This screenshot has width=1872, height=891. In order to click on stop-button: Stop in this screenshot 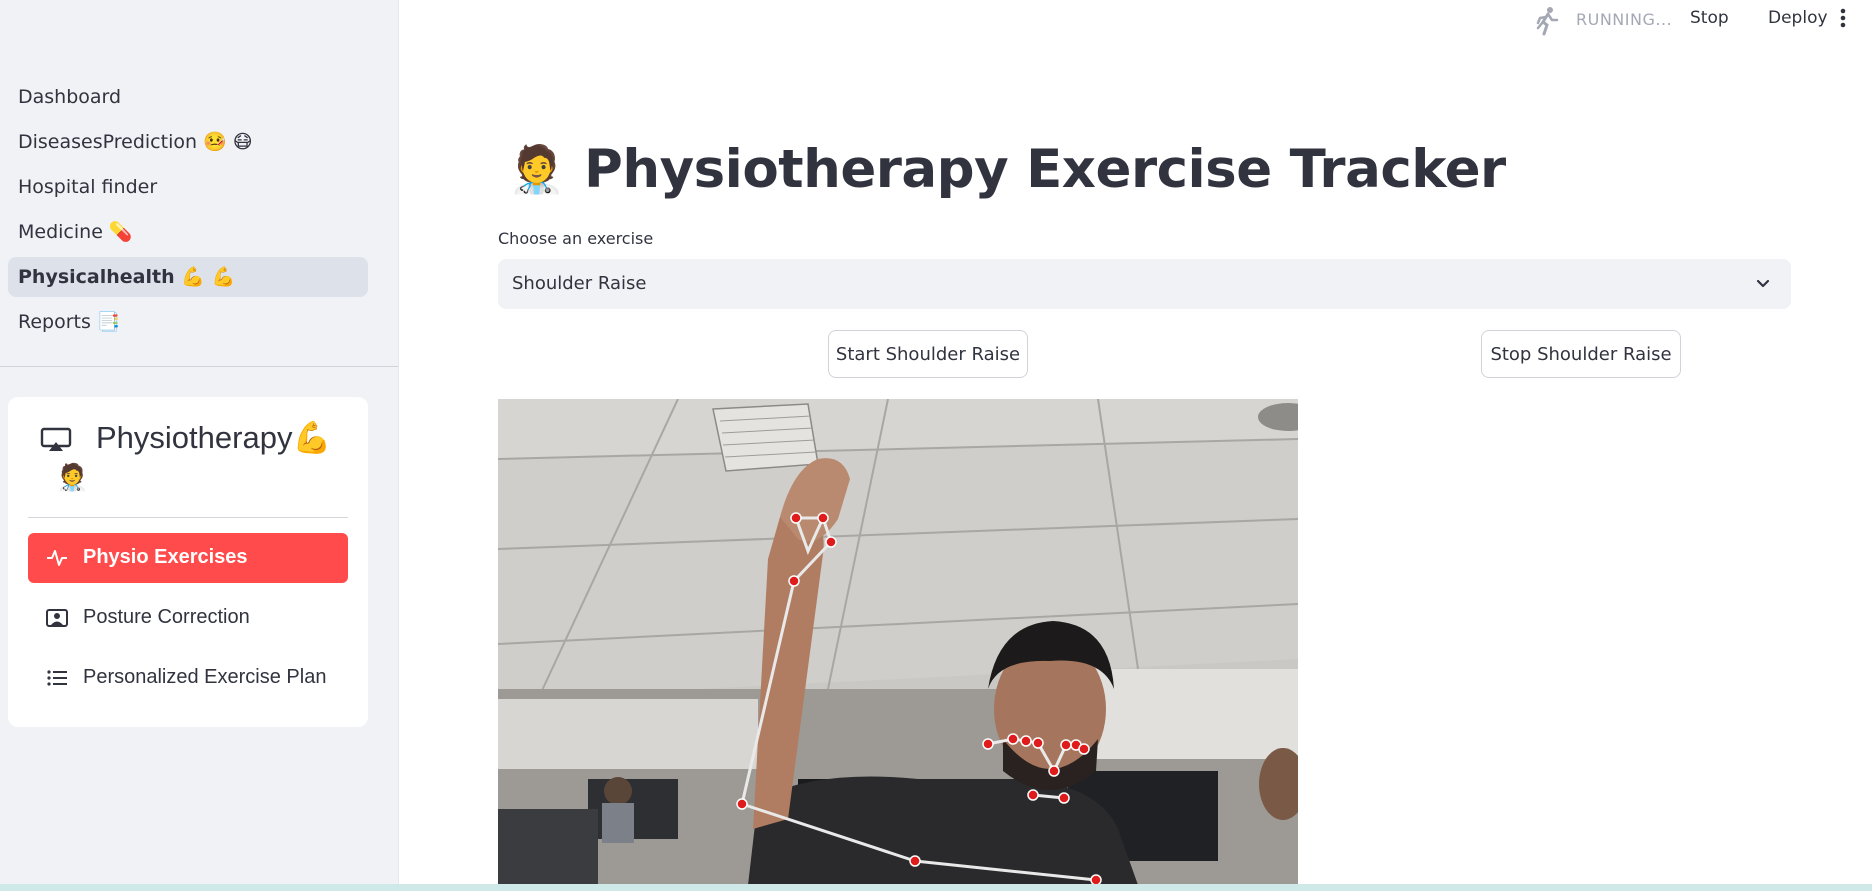, I will do `click(1709, 18)`.